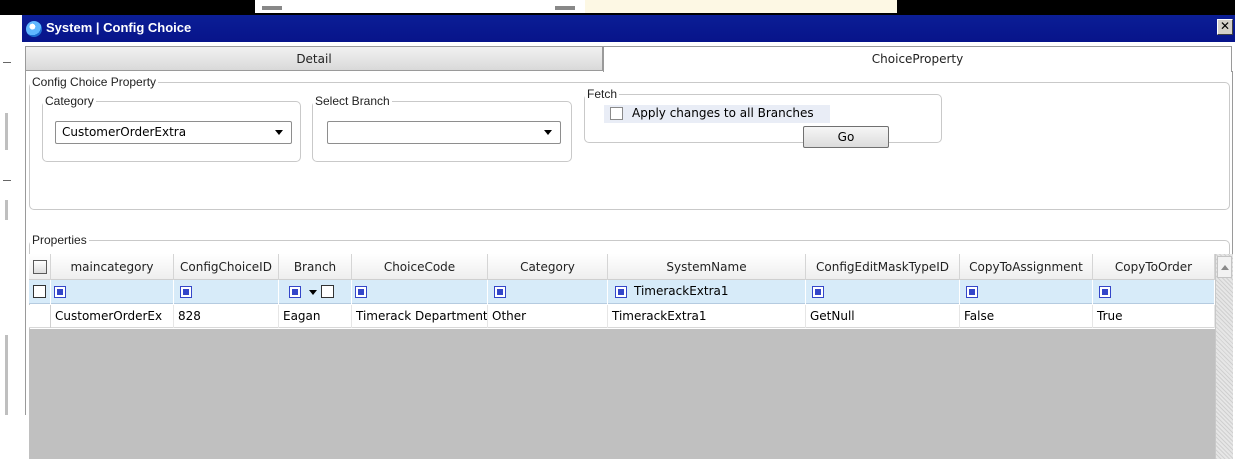 This screenshot has width=1235, height=459. Describe the element at coordinates (1224, 356) in the screenshot. I see `vertical-scrollbar` at that location.